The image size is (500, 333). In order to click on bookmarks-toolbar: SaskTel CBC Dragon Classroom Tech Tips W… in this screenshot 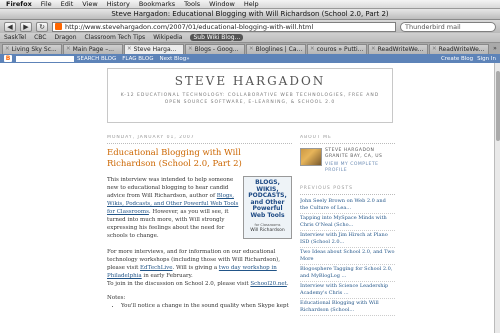, I will do `click(250, 38)`.